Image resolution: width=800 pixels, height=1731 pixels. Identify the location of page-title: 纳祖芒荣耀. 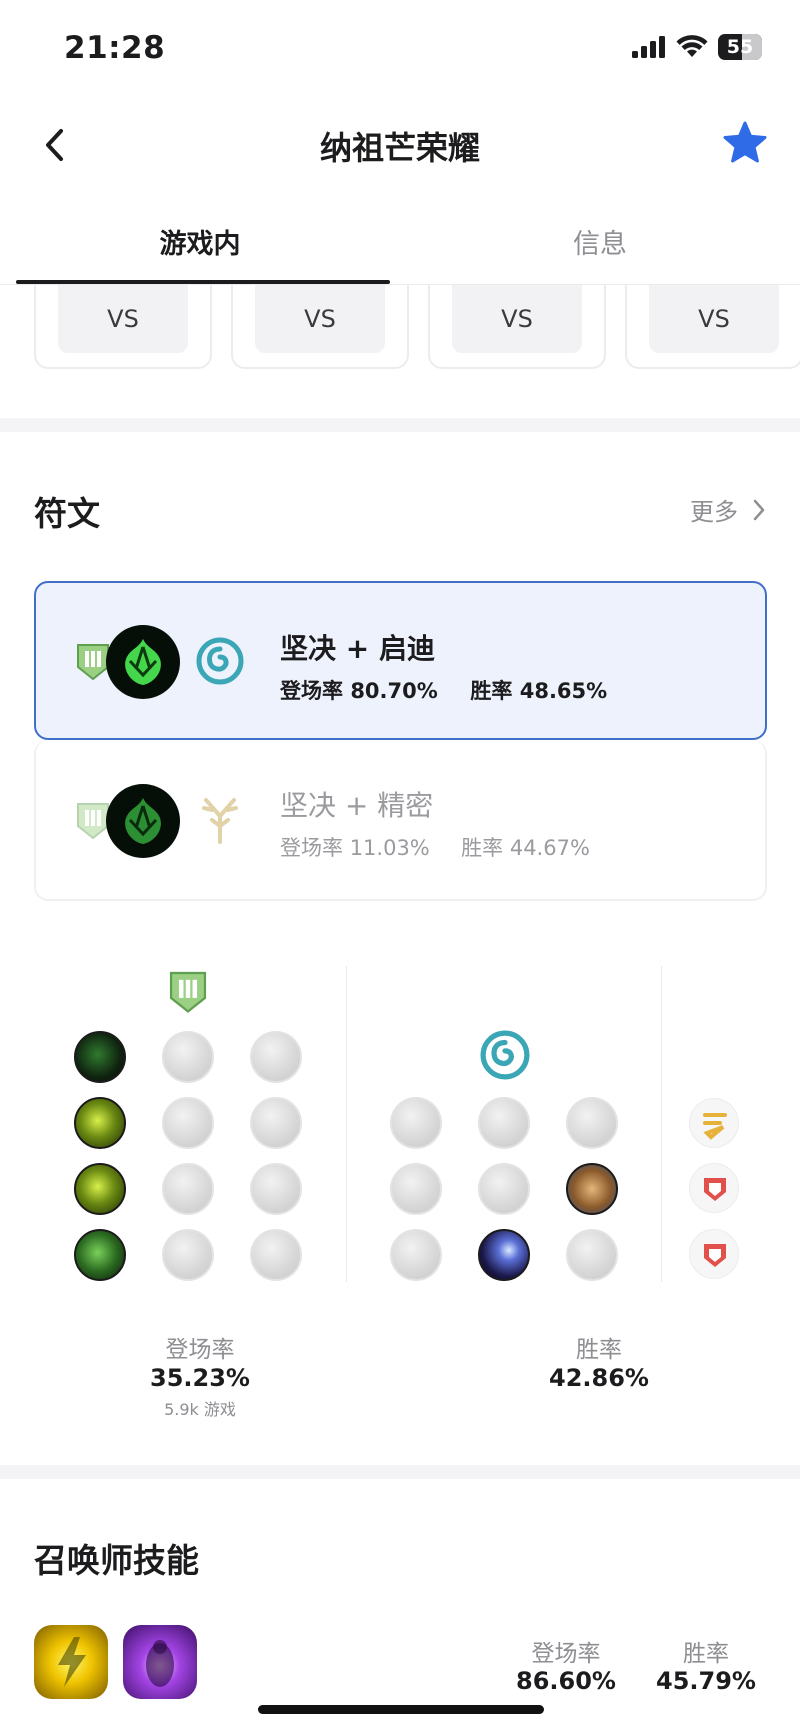
(399, 148).